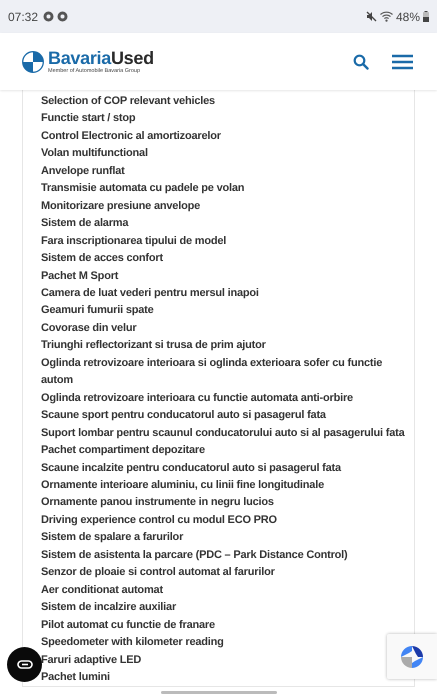  Describe the element at coordinates (158, 572) in the screenshot. I see `feature-item: Senzor de ploaie si control automat al farurilor` at that location.